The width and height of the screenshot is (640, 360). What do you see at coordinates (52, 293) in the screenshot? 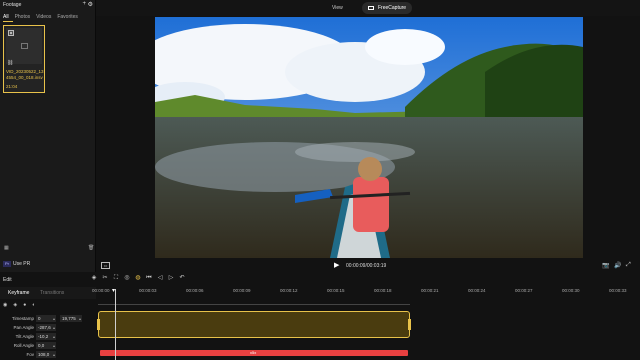
I see `tab-transitions: Transitions` at bounding box center [52, 293].